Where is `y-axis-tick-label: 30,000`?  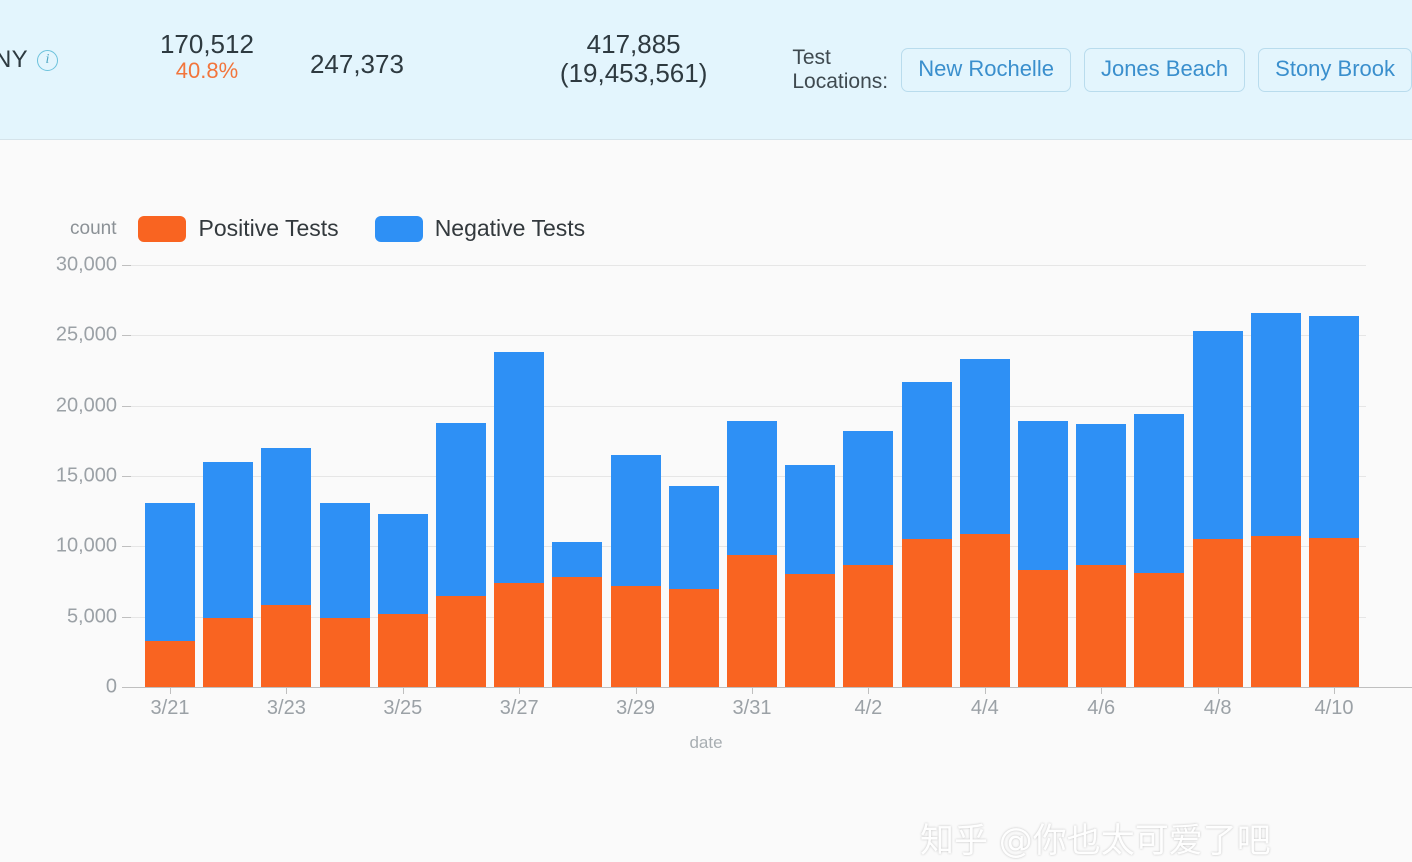
y-axis-tick-label: 30,000 is located at coordinates (86, 264).